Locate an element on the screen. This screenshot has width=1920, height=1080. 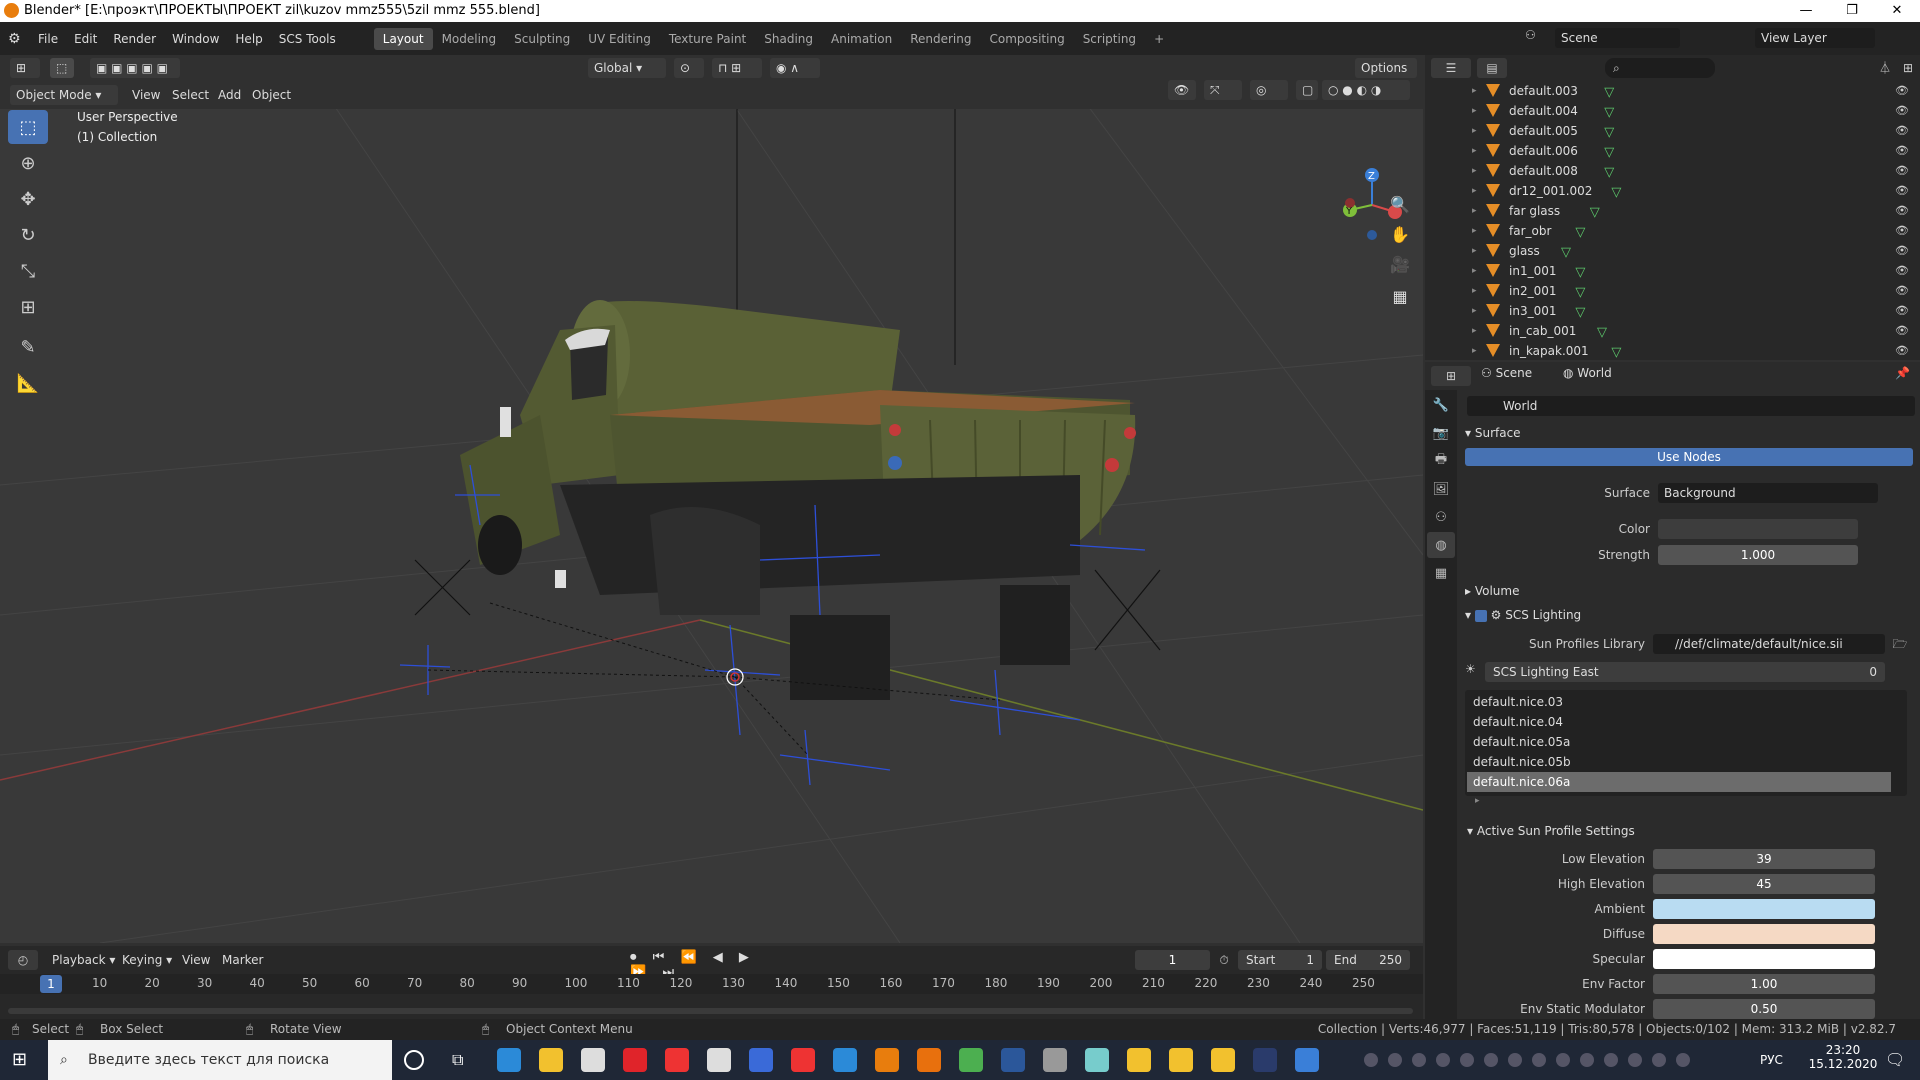
yandex-icon is located at coordinates (677, 1060).